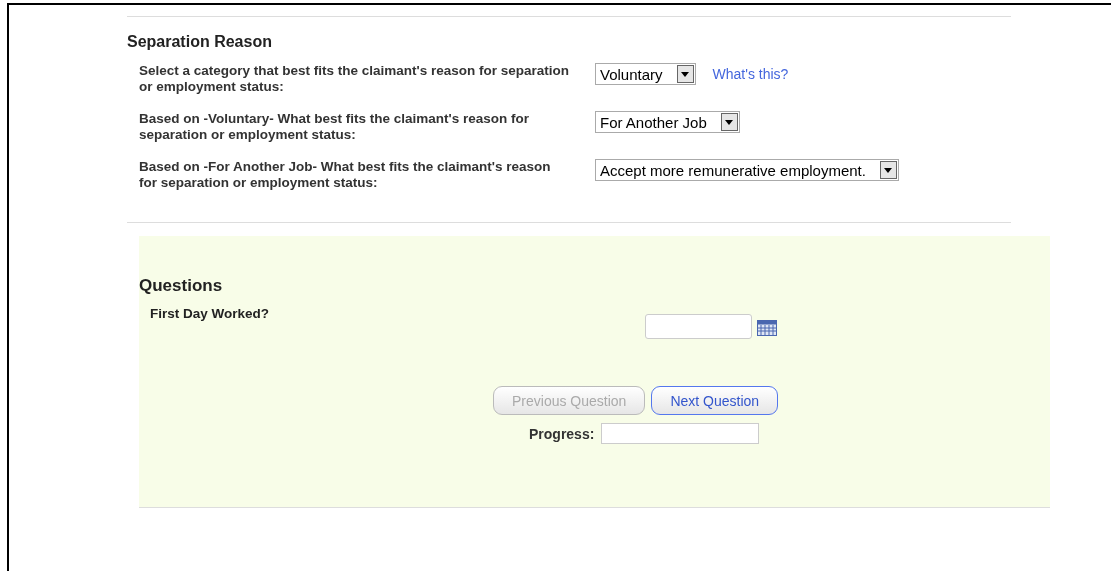  I want to click on dropdown: For Another Job, so click(667, 122).